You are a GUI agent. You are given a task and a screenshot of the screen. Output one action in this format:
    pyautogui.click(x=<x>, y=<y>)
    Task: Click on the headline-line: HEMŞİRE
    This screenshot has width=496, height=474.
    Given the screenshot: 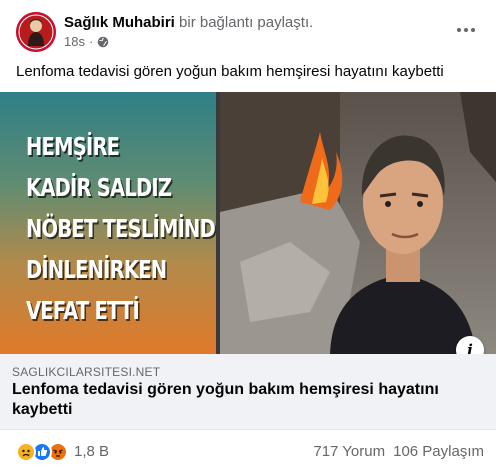 What is the action you would take?
    pyautogui.click(x=73, y=146)
    